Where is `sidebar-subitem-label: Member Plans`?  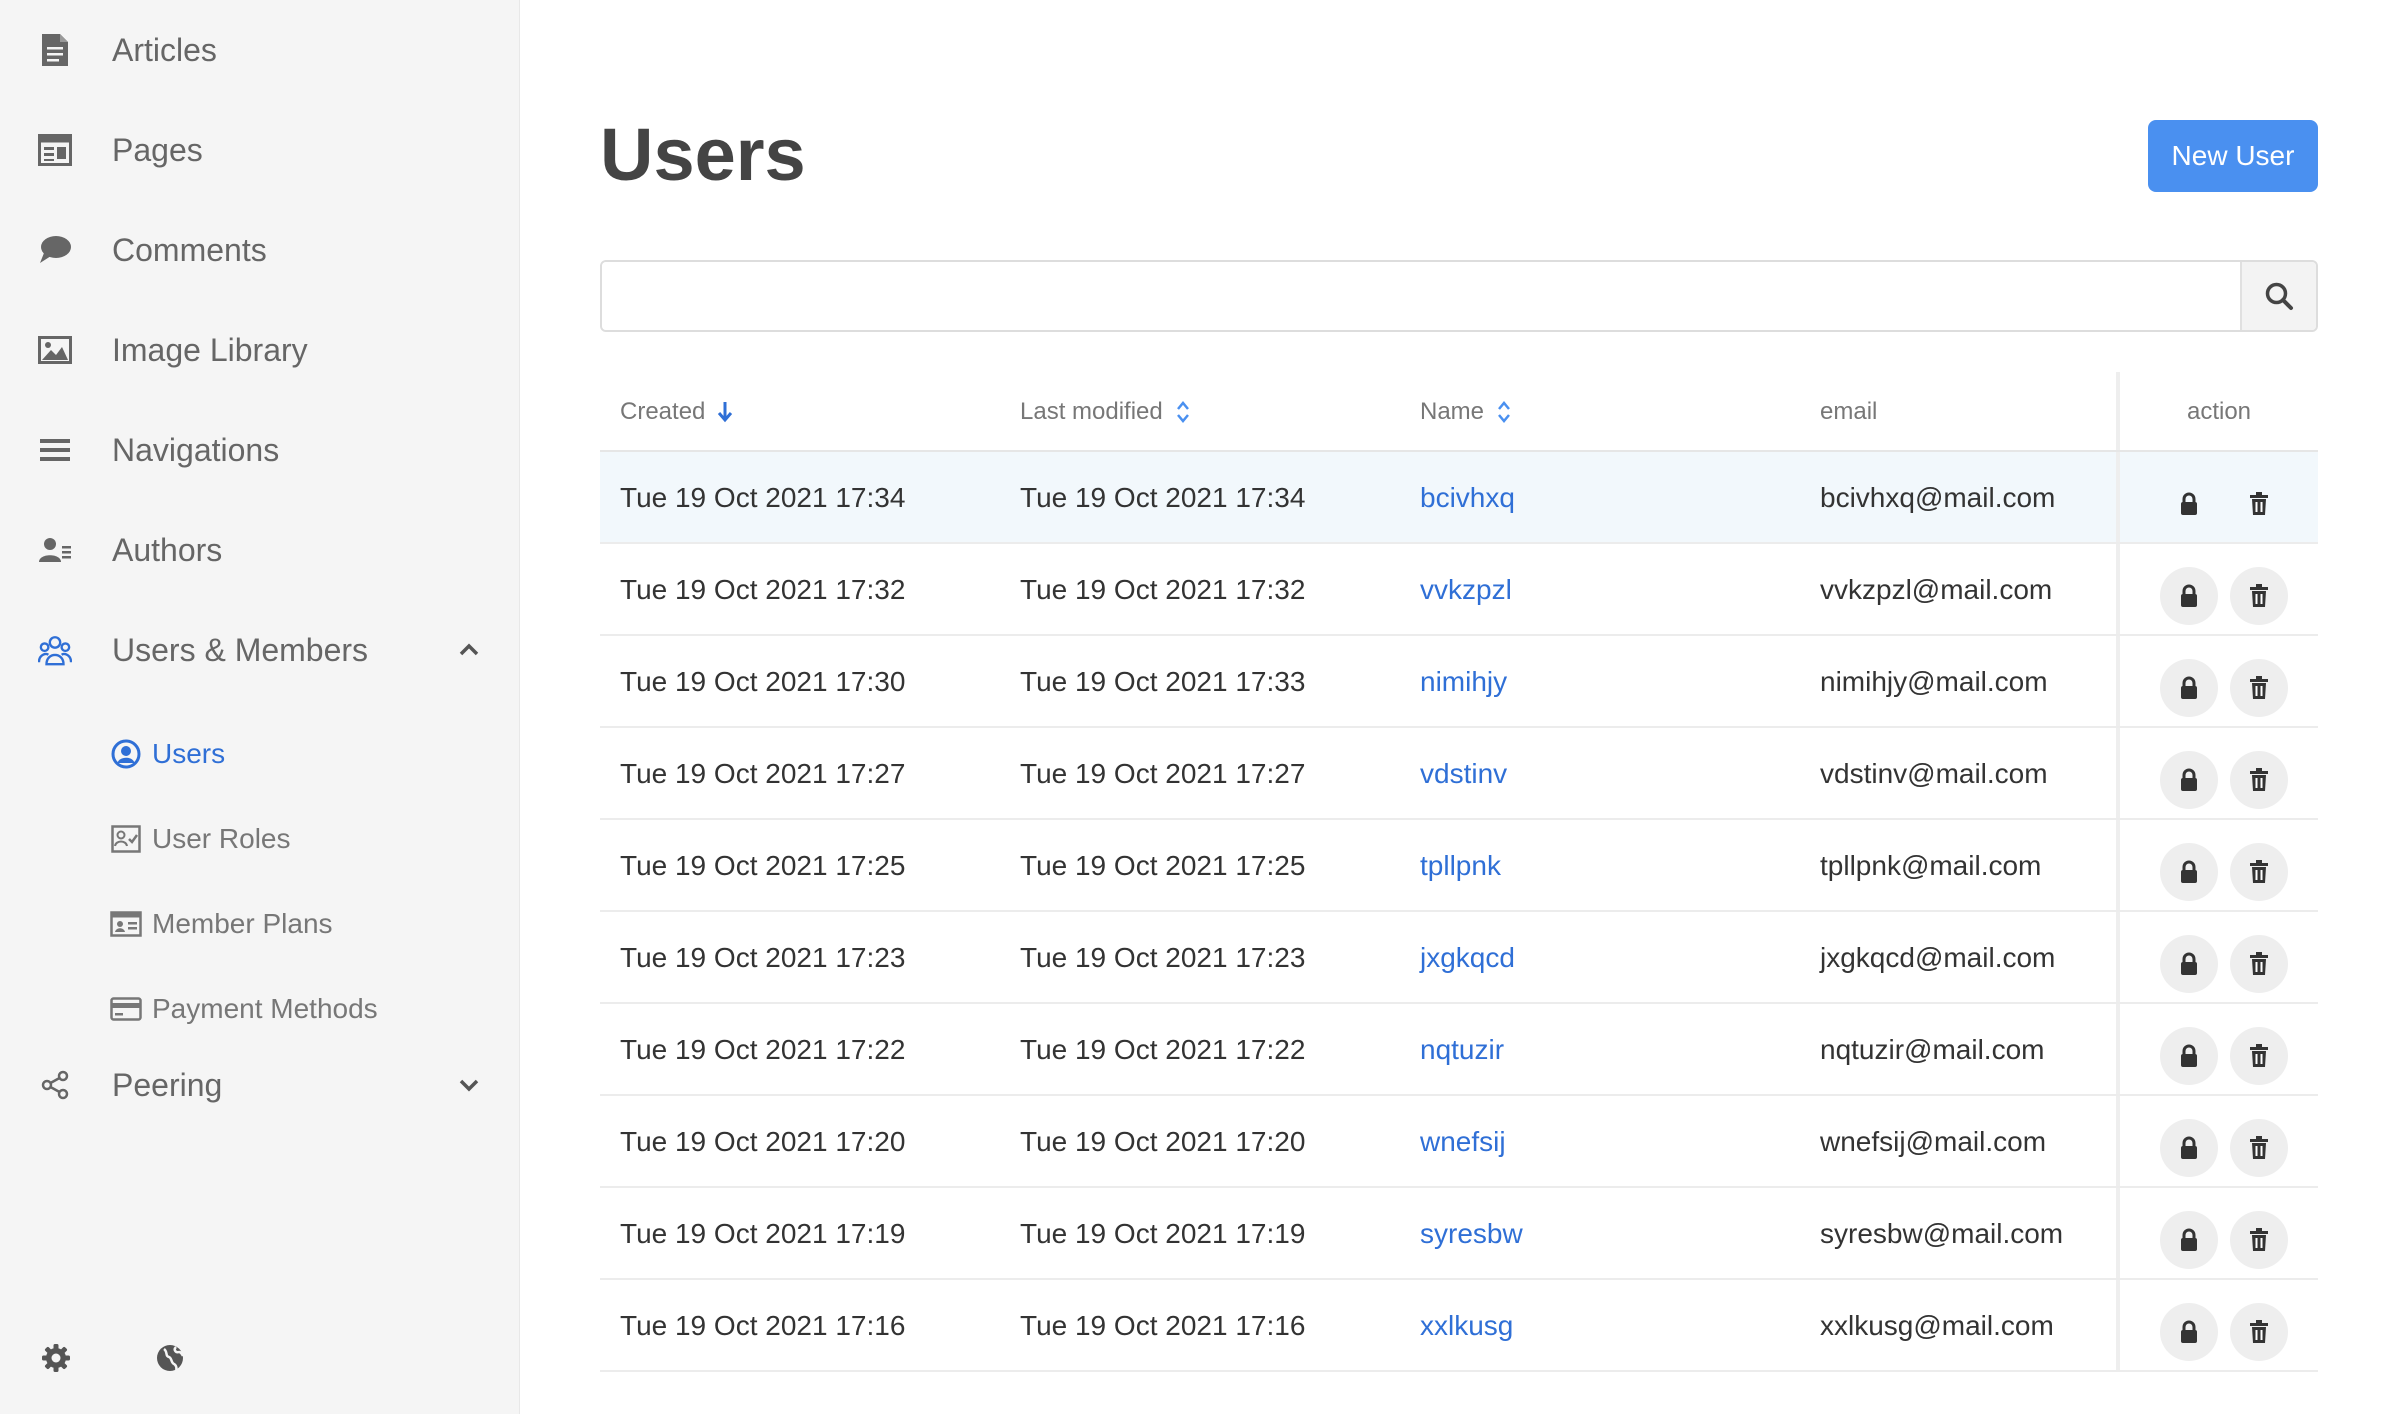
sidebar-subitem-label: Member Plans is located at coordinates (242, 923).